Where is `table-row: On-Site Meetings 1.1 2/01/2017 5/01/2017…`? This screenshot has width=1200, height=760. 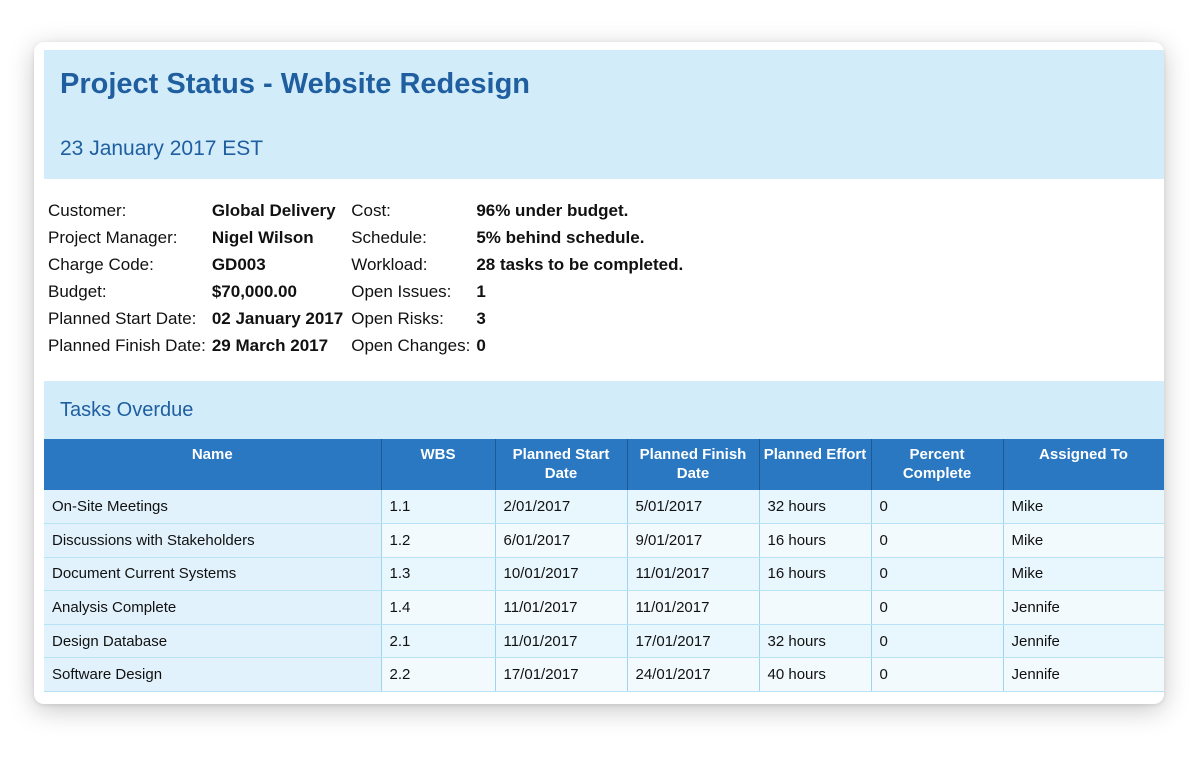 table-row: On-Site Meetings 1.1 2/01/2017 5/01/2017… is located at coordinates (604, 507).